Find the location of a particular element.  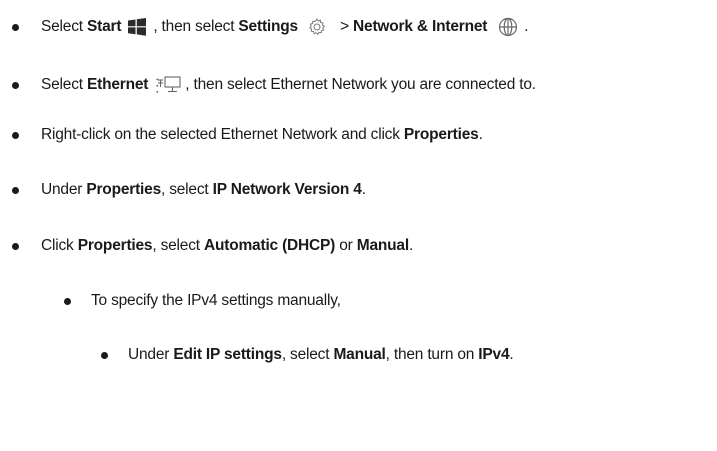

step-4-text-1: Under is located at coordinates (64, 189).